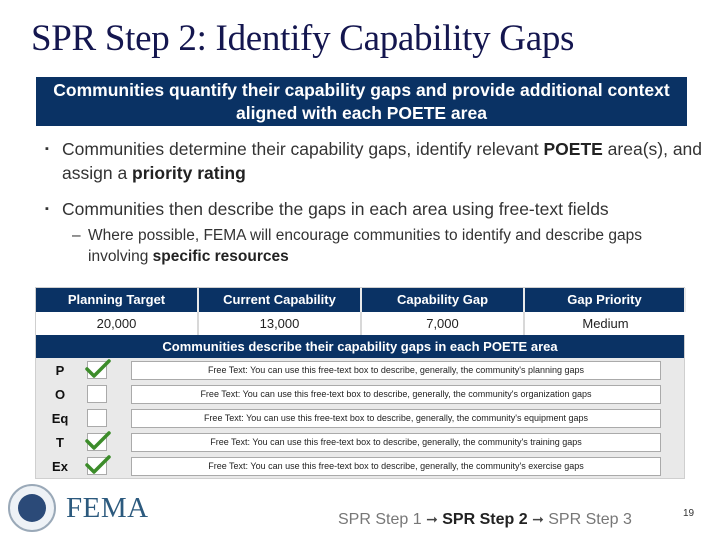  I want to click on header-capability-gap: Capability Gap, so click(443, 300).